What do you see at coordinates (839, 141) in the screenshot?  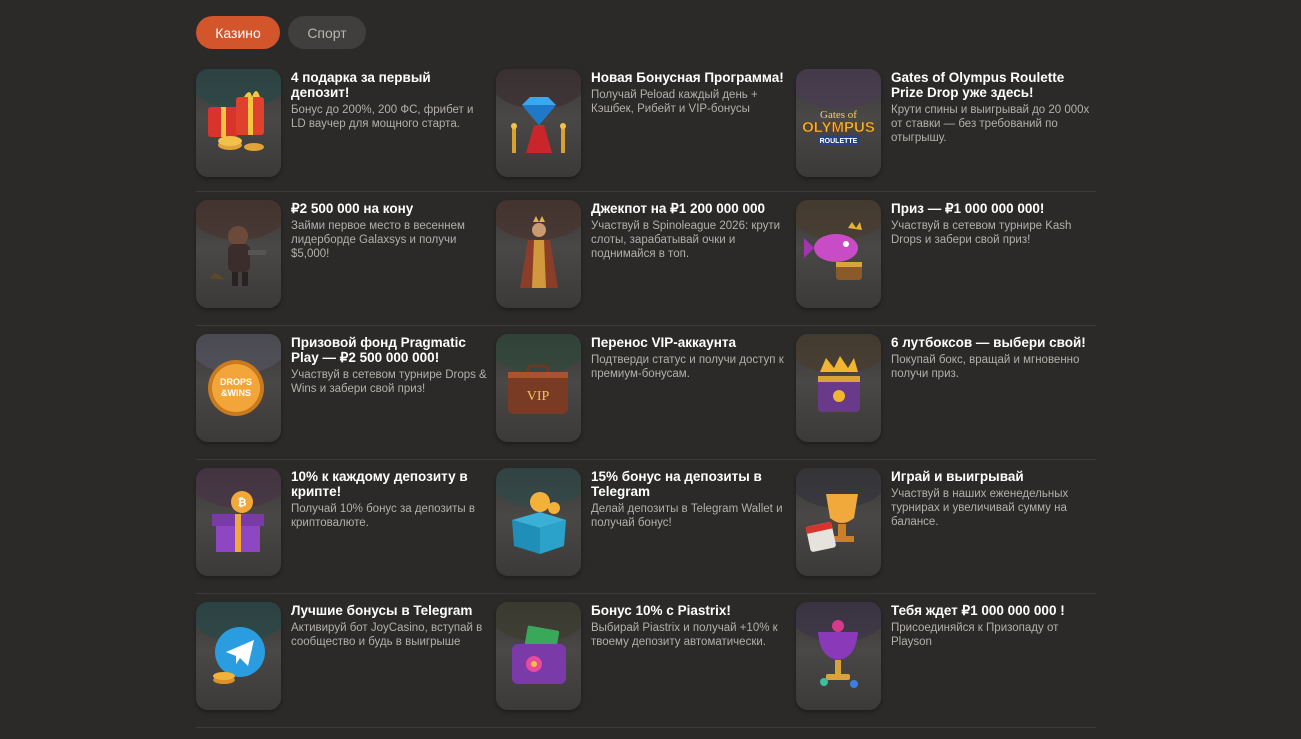 I see `logo-text: ROULETTE` at bounding box center [839, 141].